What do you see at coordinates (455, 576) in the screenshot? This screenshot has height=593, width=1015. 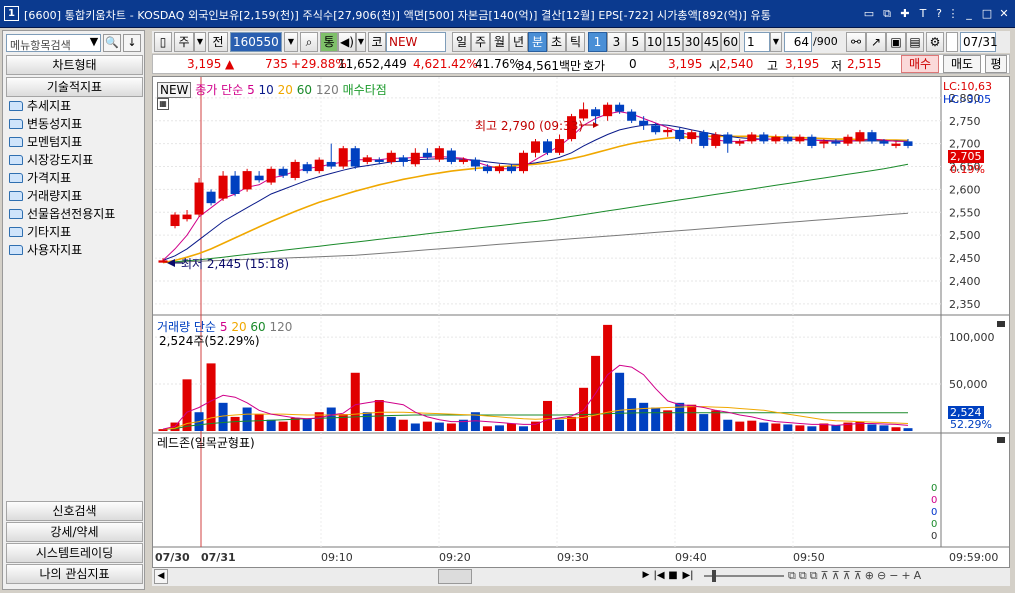 I see `scroll-thumb` at bounding box center [455, 576].